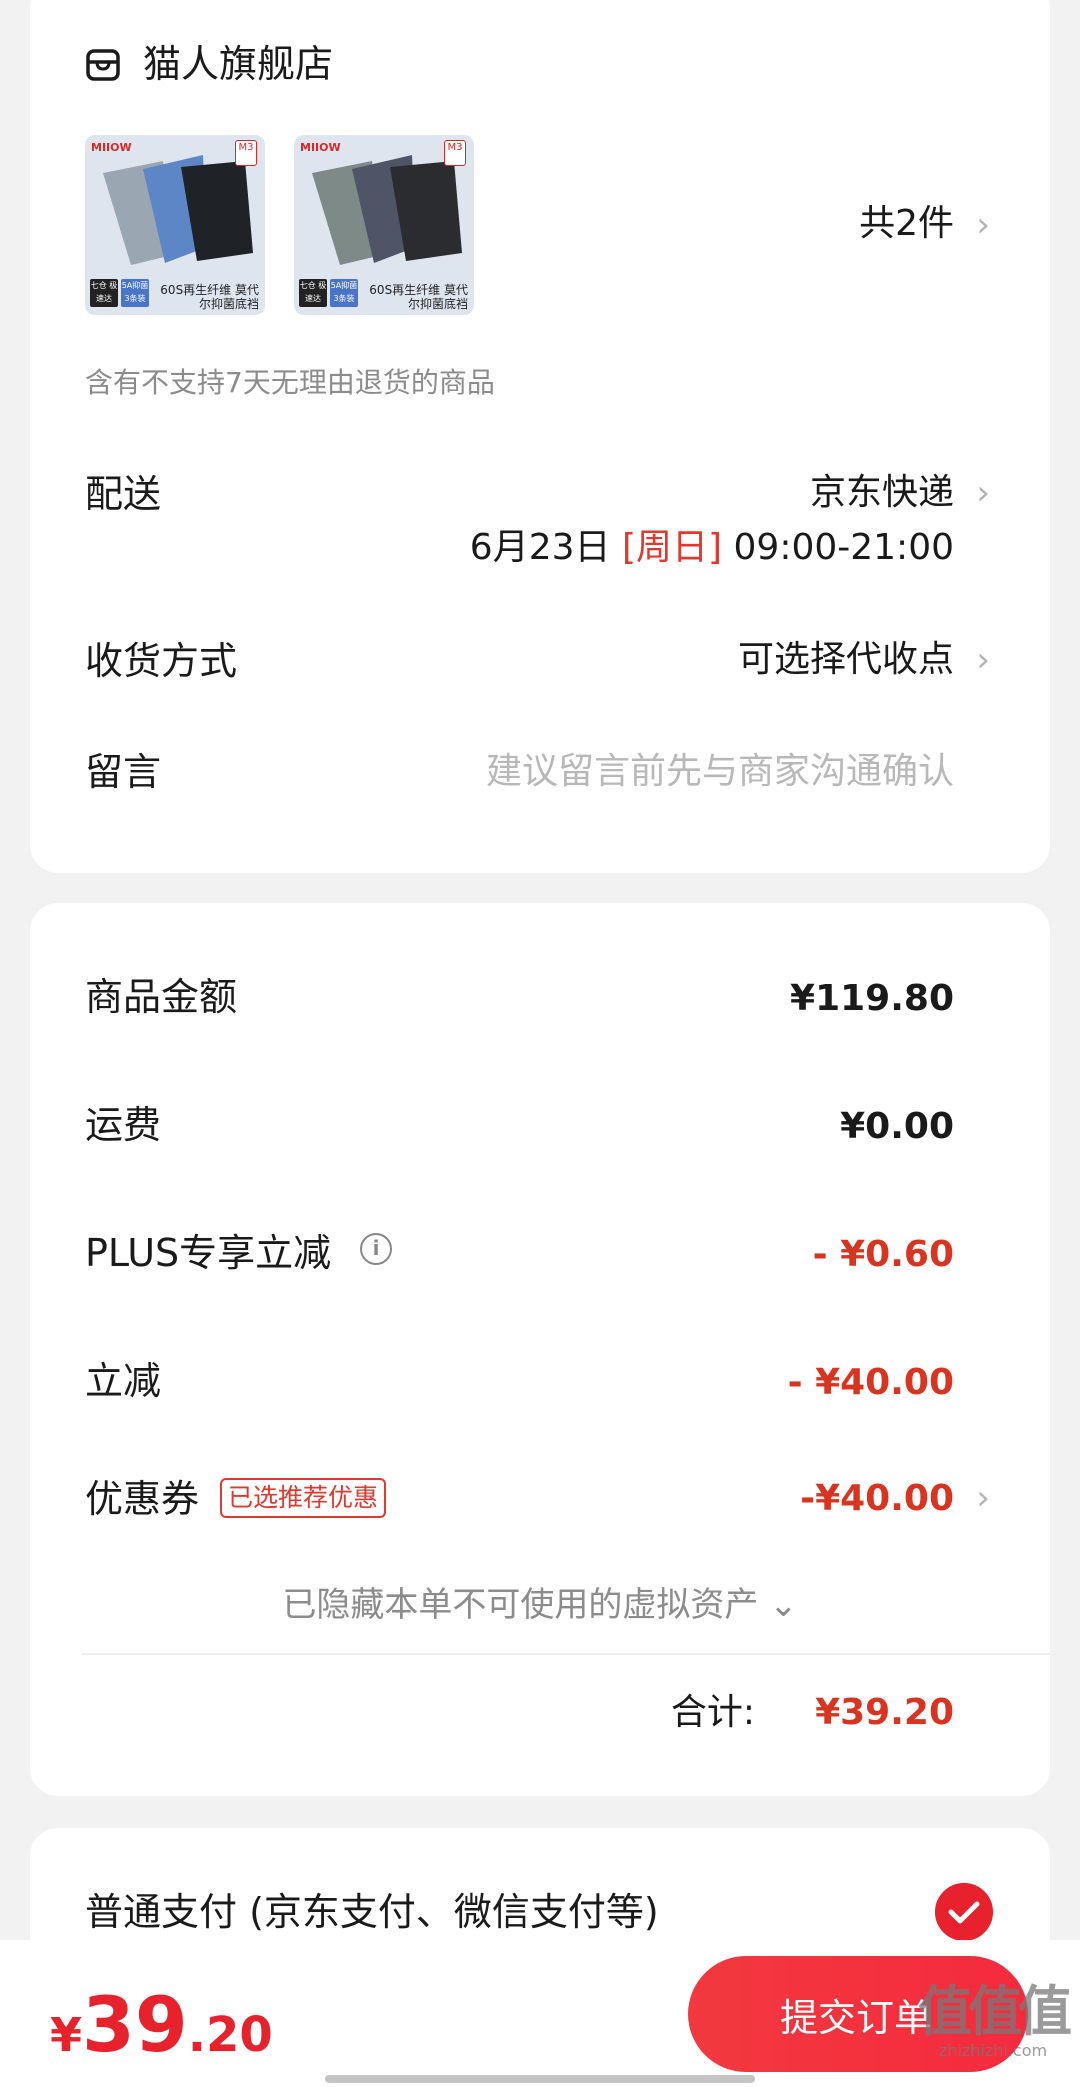 Image resolution: width=1080 pixels, height=2087 pixels. I want to click on watermark: 值值值 zhizhizhi.com, so click(995, 2020).